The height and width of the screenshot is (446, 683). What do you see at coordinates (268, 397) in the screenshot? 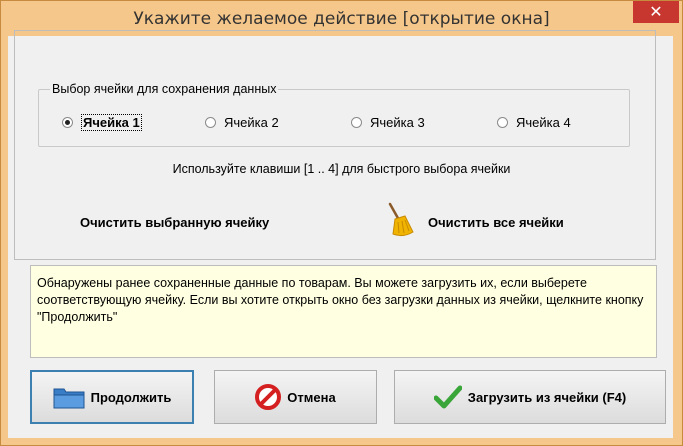
I see `no-entry-icon` at bounding box center [268, 397].